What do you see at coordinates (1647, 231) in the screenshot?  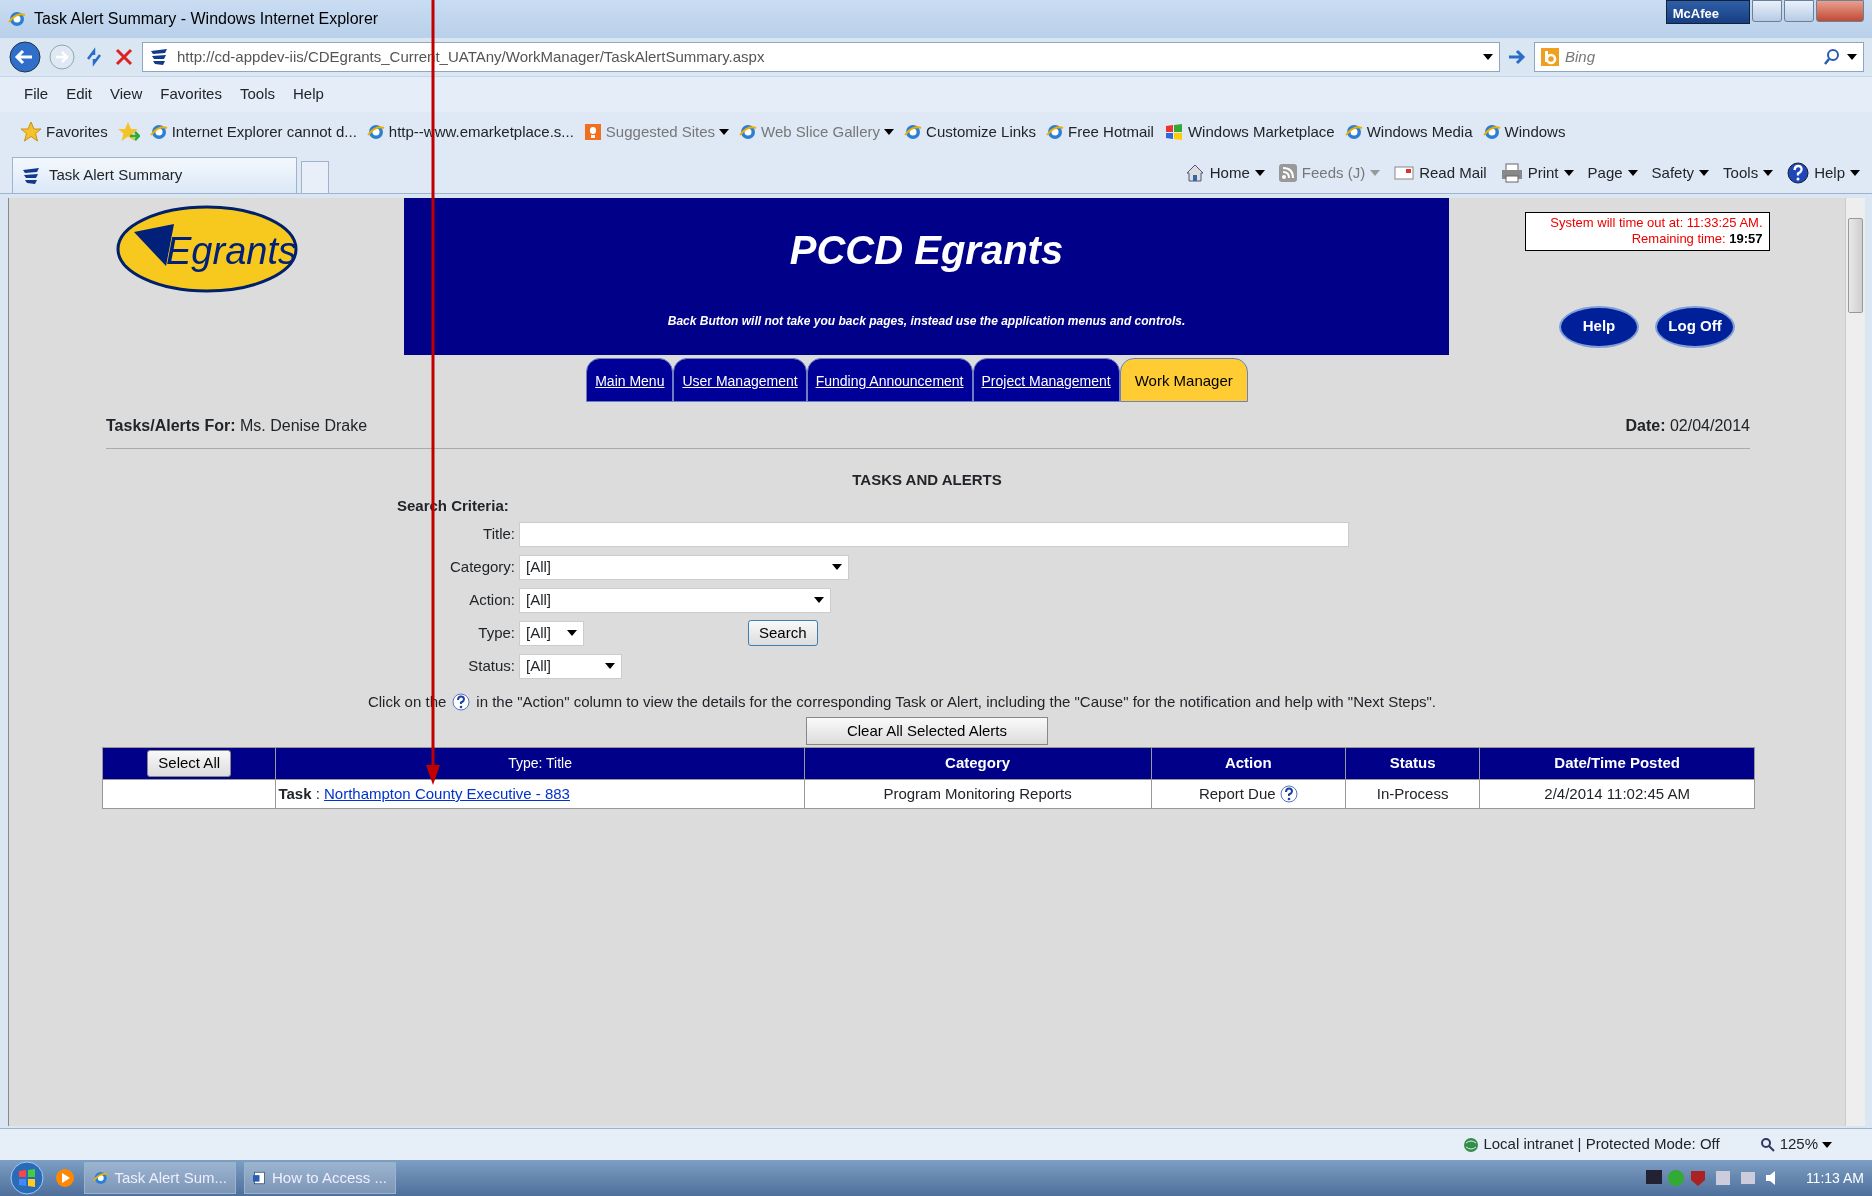 I see `timeout-notice: System will time out at: 11:33:25 AM. Remaining time: 19:57` at bounding box center [1647, 231].